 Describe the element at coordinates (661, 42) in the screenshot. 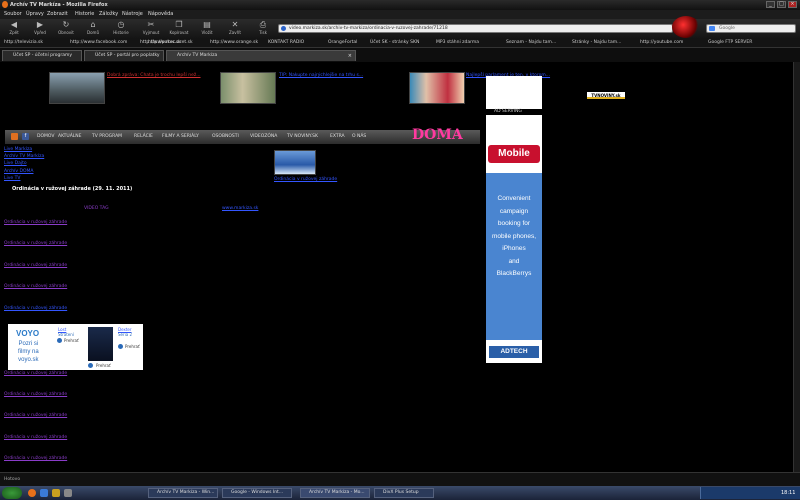

I see `bookmark-item: http://youtube.com` at that location.